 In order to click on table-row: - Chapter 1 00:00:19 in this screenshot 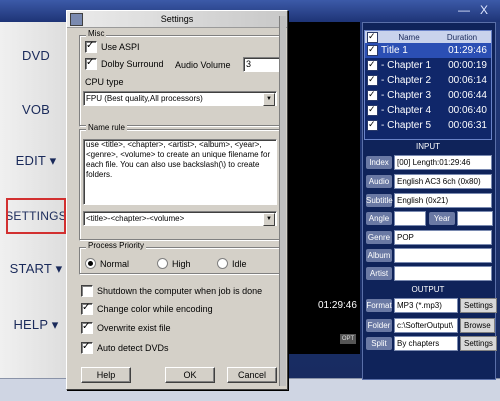, I will do `click(428, 65)`.